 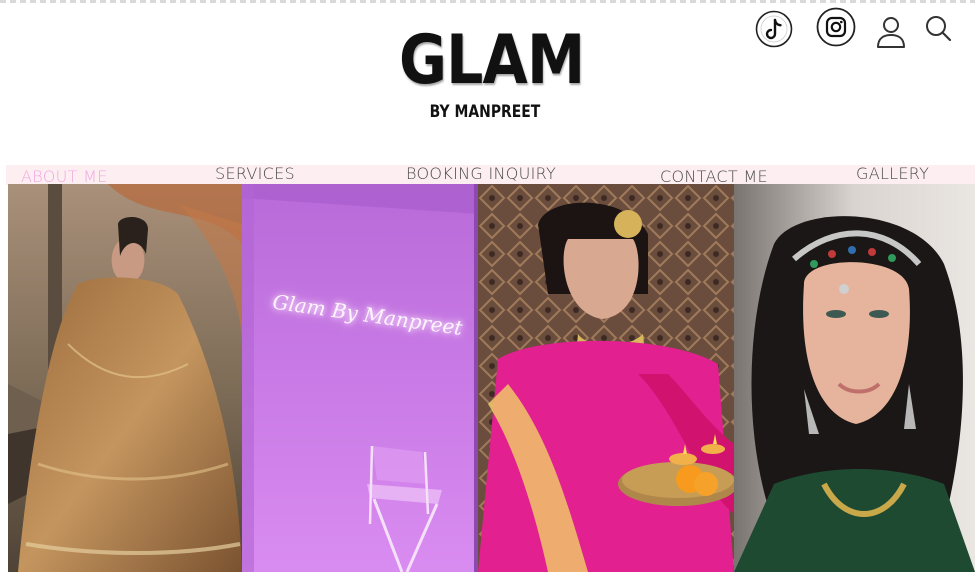 I want to click on brand-subtitle: BY MANPREET, so click(x=485, y=112).